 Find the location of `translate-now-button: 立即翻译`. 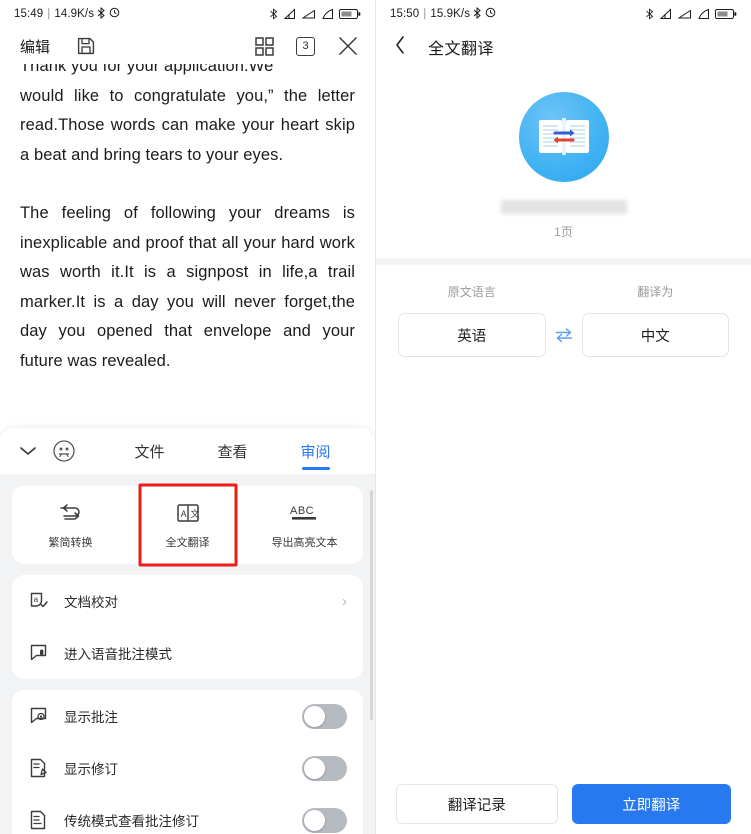

translate-now-button: 立即翻译 is located at coordinates (651, 804).